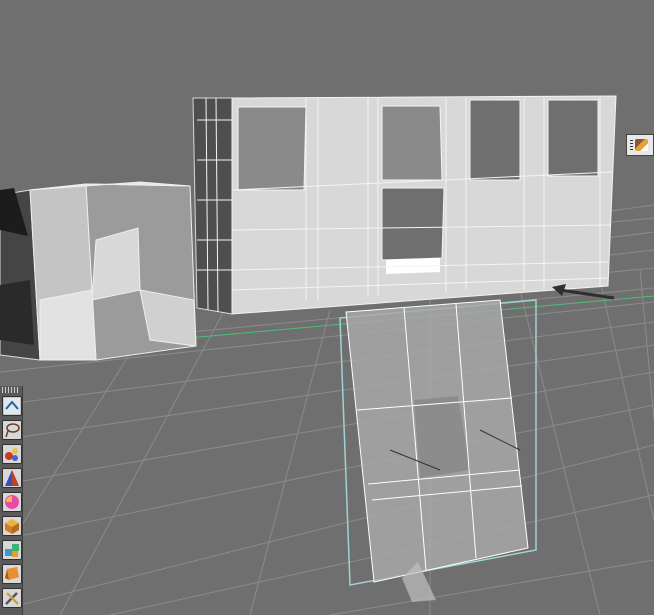 The height and width of the screenshot is (615, 654). What do you see at coordinates (98, 271) in the screenshot?
I see `cube-mesh` at bounding box center [98, 271].